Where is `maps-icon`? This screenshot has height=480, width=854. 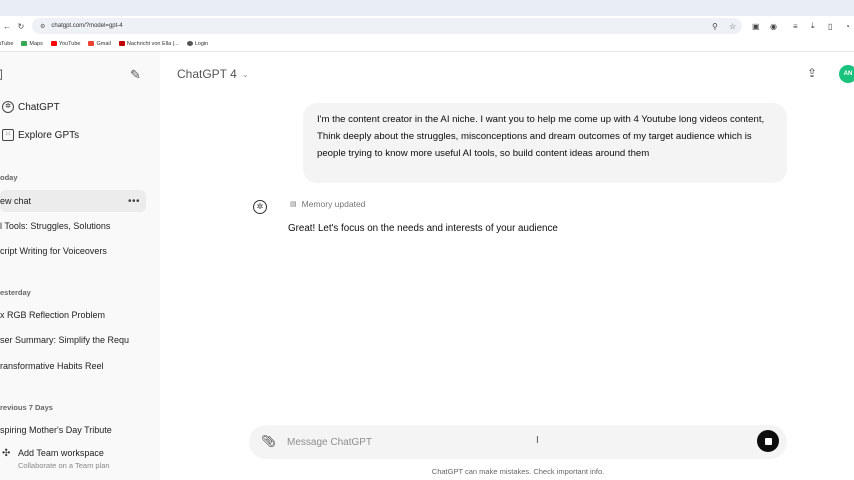 maps-icon is located at coordinates (24, 43).